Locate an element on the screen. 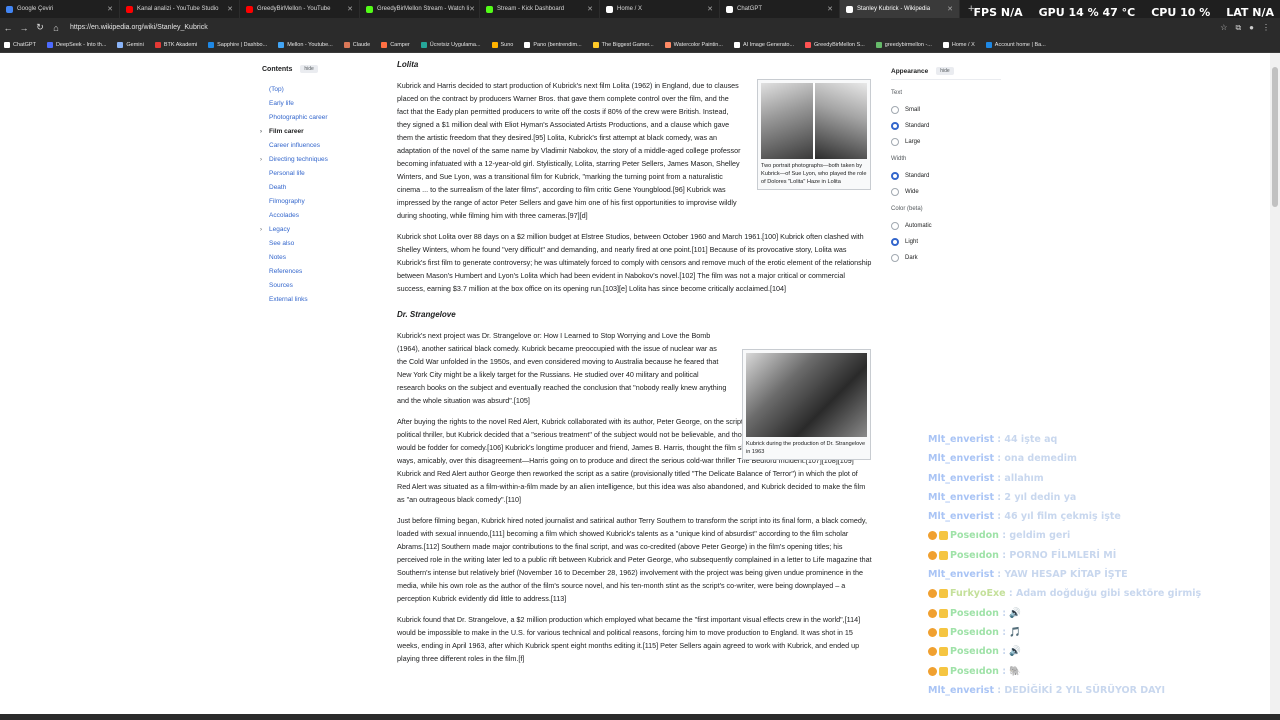 The height and width of the screenshot is (720, 1280). radio-option: Wide is located at coordinates (946, 192).